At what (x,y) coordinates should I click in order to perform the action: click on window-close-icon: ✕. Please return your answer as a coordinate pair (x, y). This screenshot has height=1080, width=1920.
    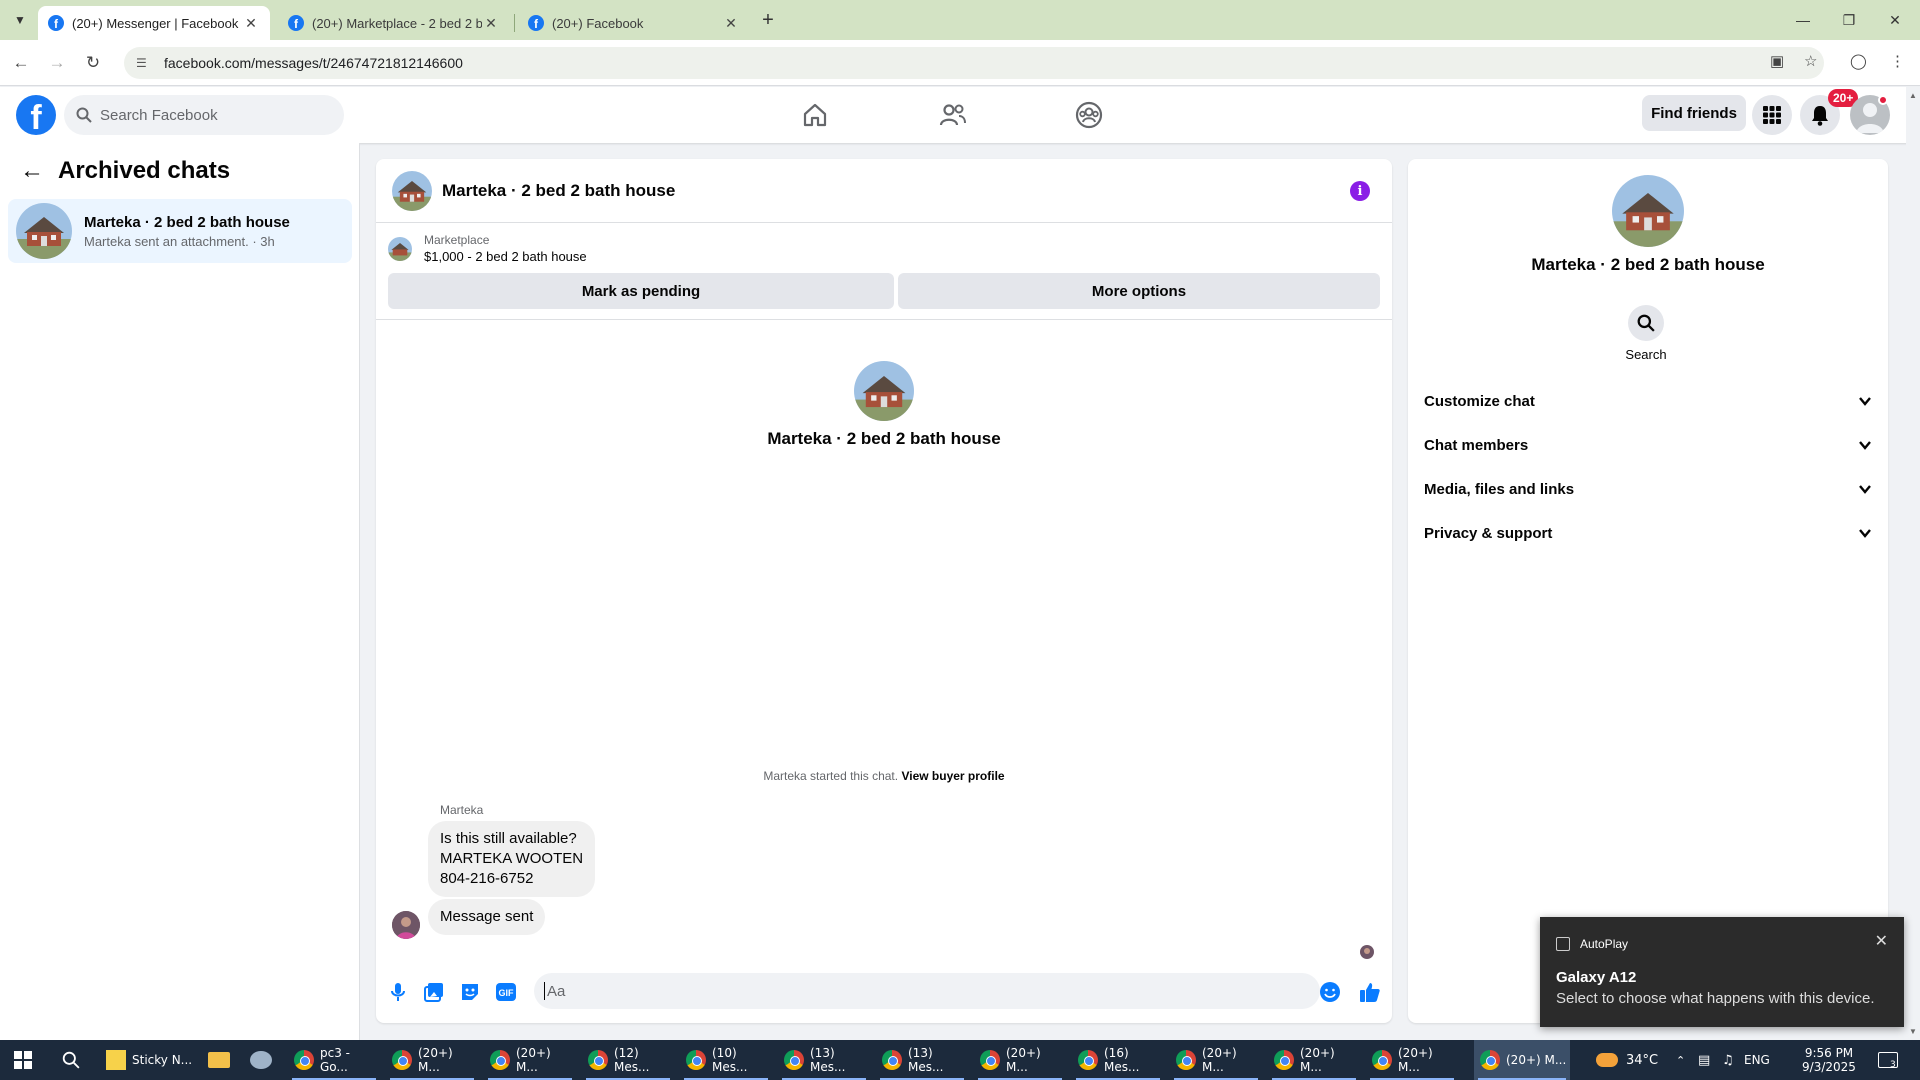
    Looking at the image, I should click on (1895, 20).